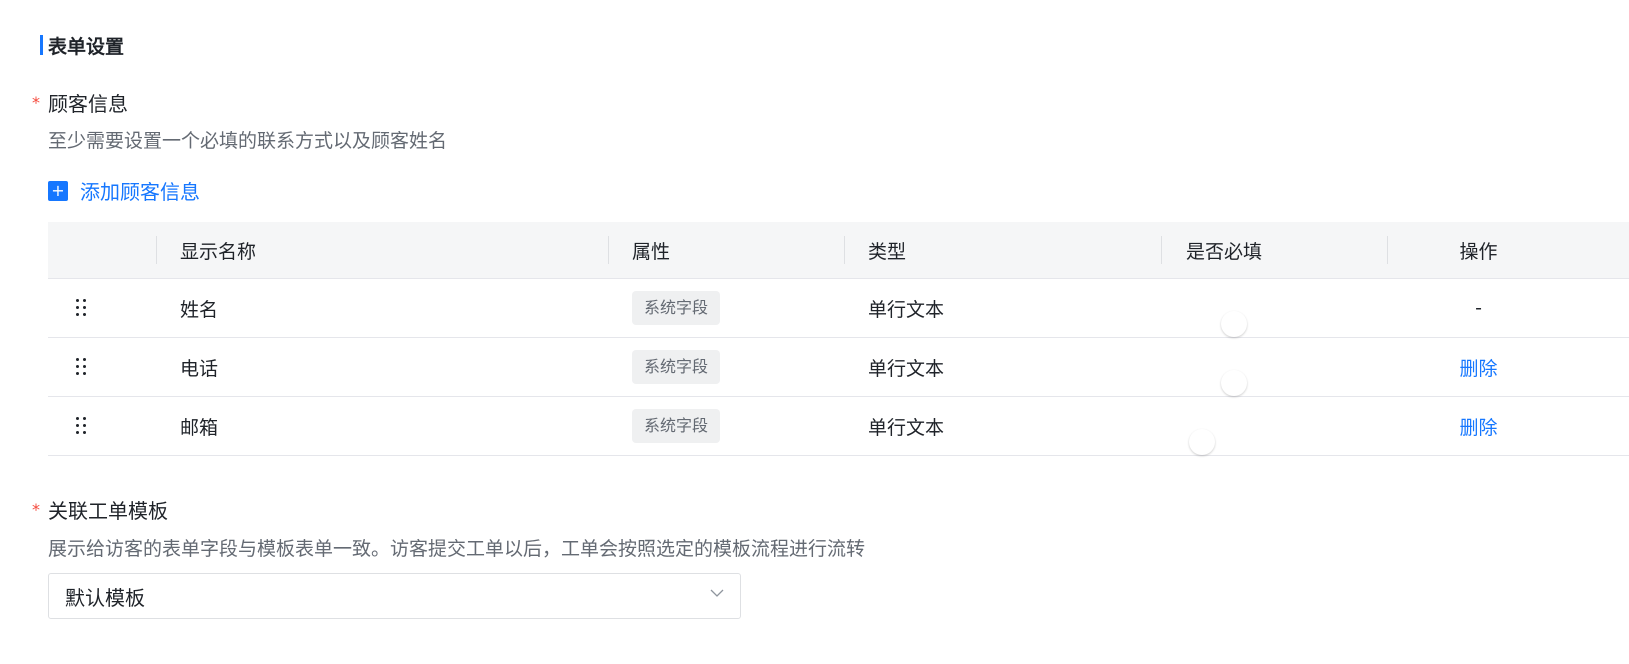 The image size is (1629, 664). I want to click on add-customer-info-button: + 添加顾客信息, so click(124, 190).